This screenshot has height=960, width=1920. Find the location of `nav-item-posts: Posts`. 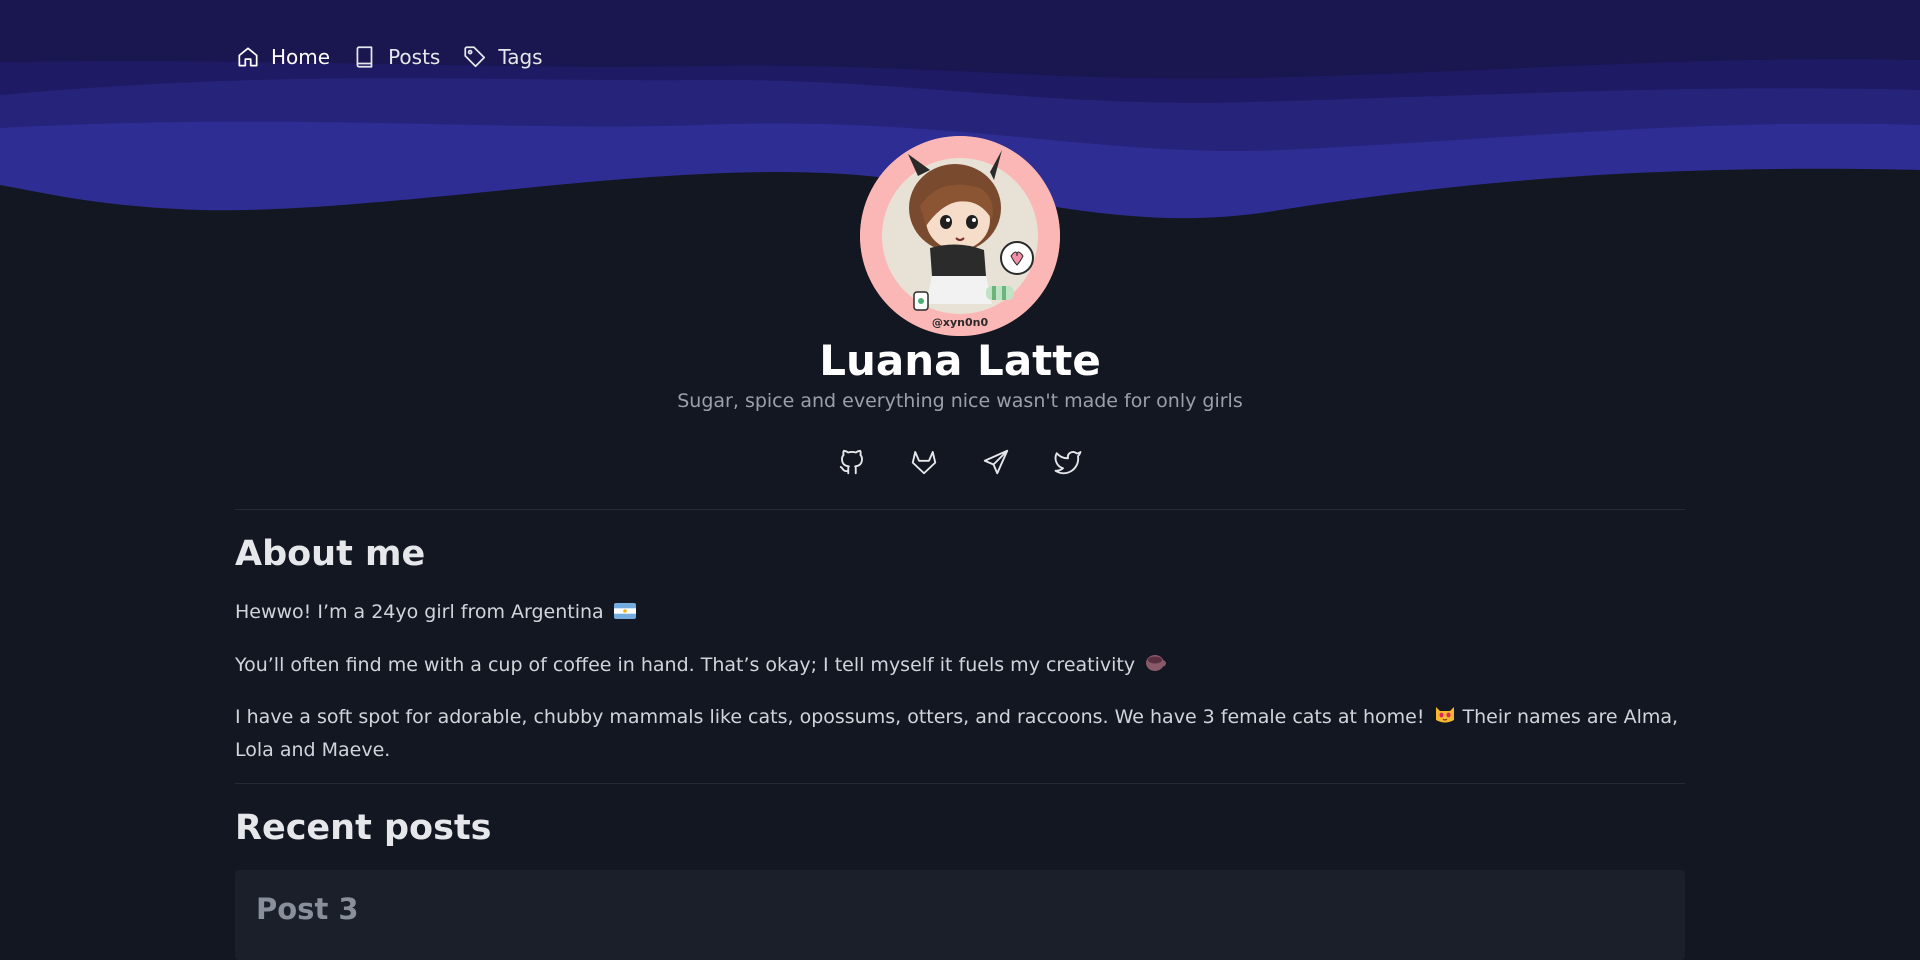

nav-item-posts: Posts is located at coordinates (396, 57).